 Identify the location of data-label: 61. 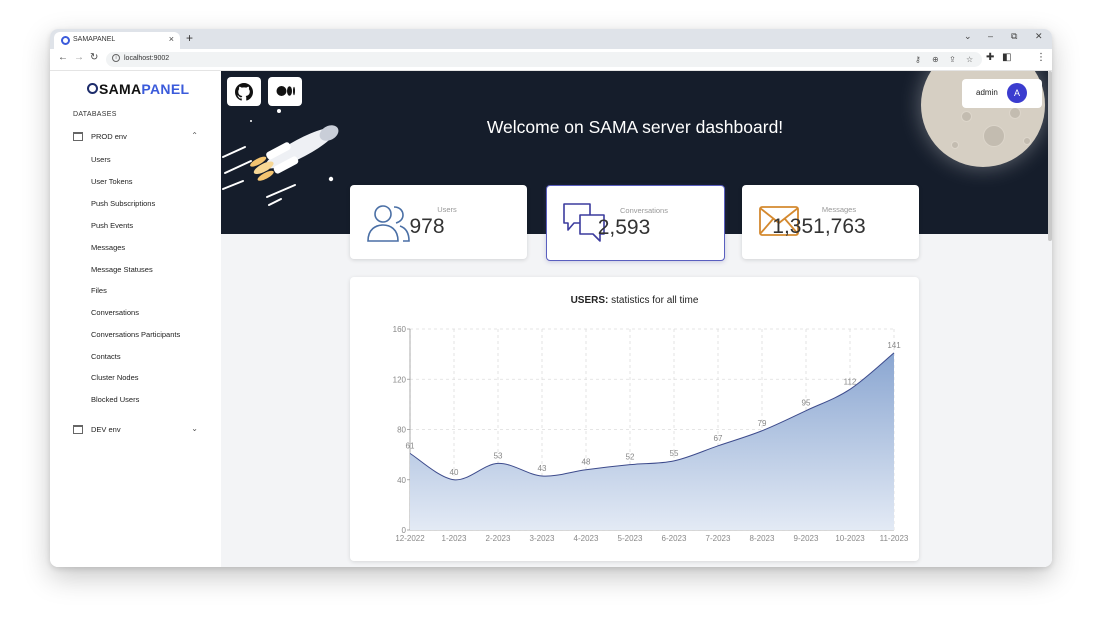
(410, 445).